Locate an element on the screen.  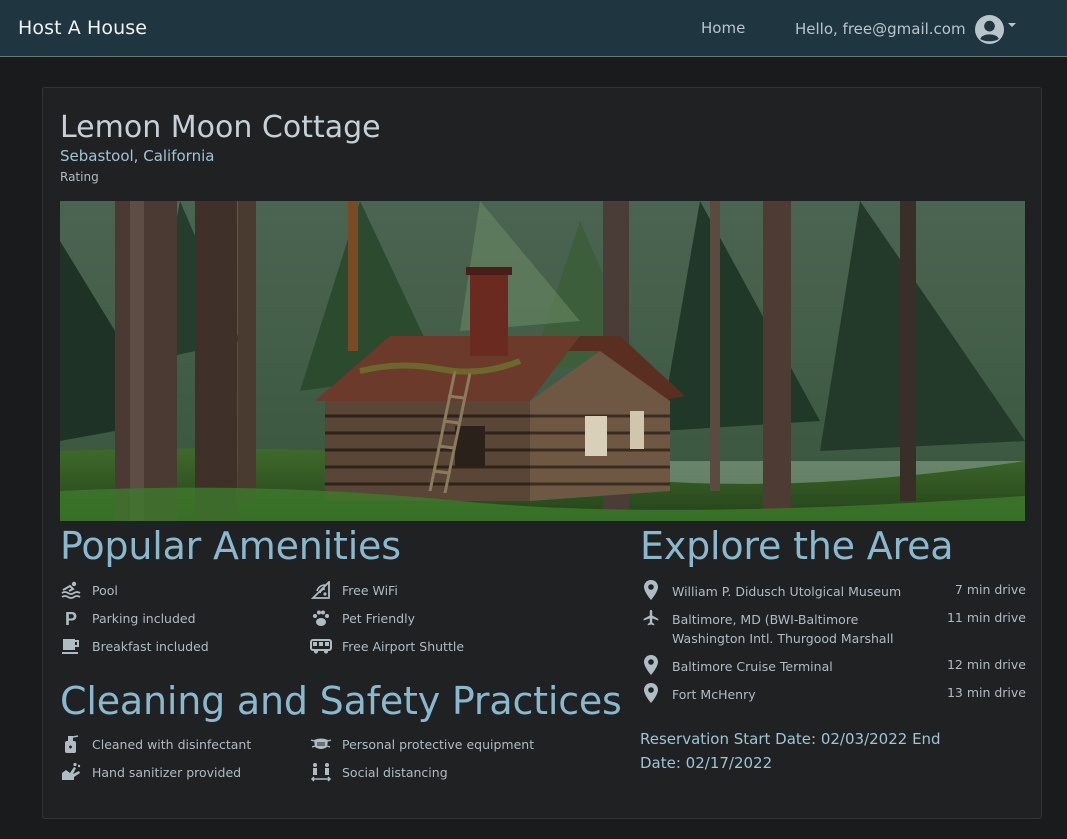
shuttle-icon is located at coordinates (321, 646).